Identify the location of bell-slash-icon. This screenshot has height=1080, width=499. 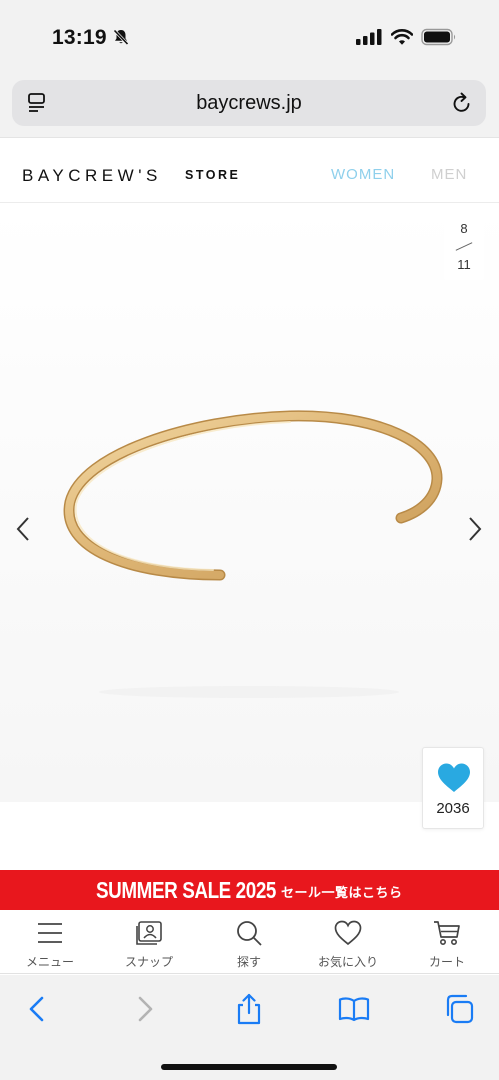
(121, 37).